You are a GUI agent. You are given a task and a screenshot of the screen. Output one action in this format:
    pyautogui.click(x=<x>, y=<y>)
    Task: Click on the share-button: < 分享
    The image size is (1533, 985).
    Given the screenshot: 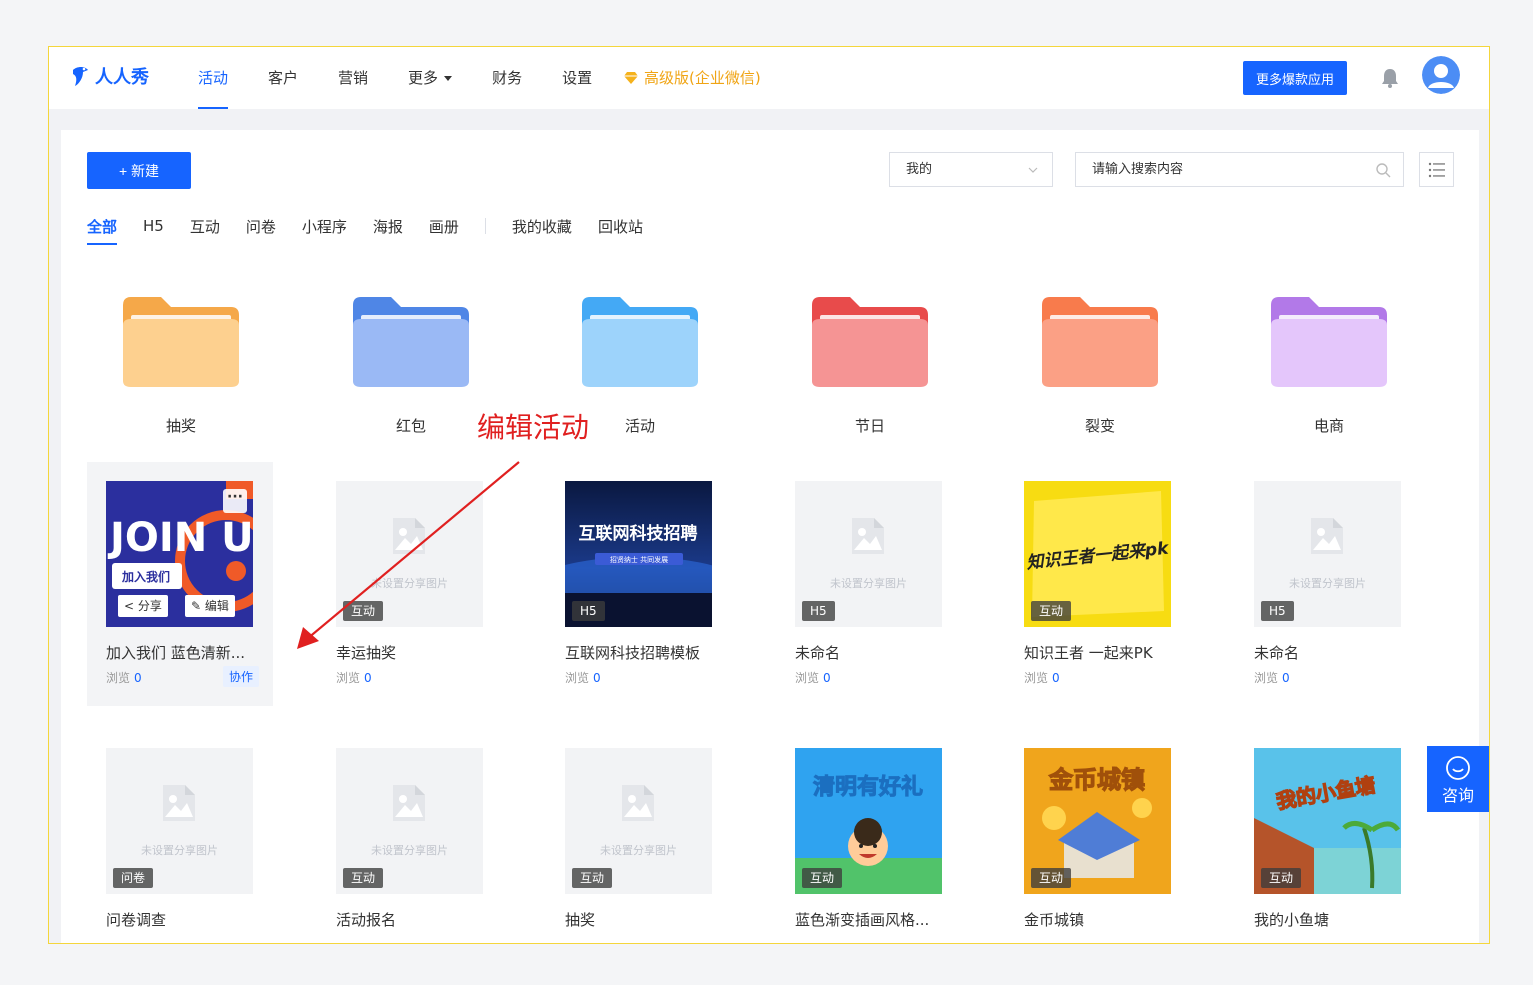 What is the action you would take?
    pyautogui.click(x=143, y=606)
    